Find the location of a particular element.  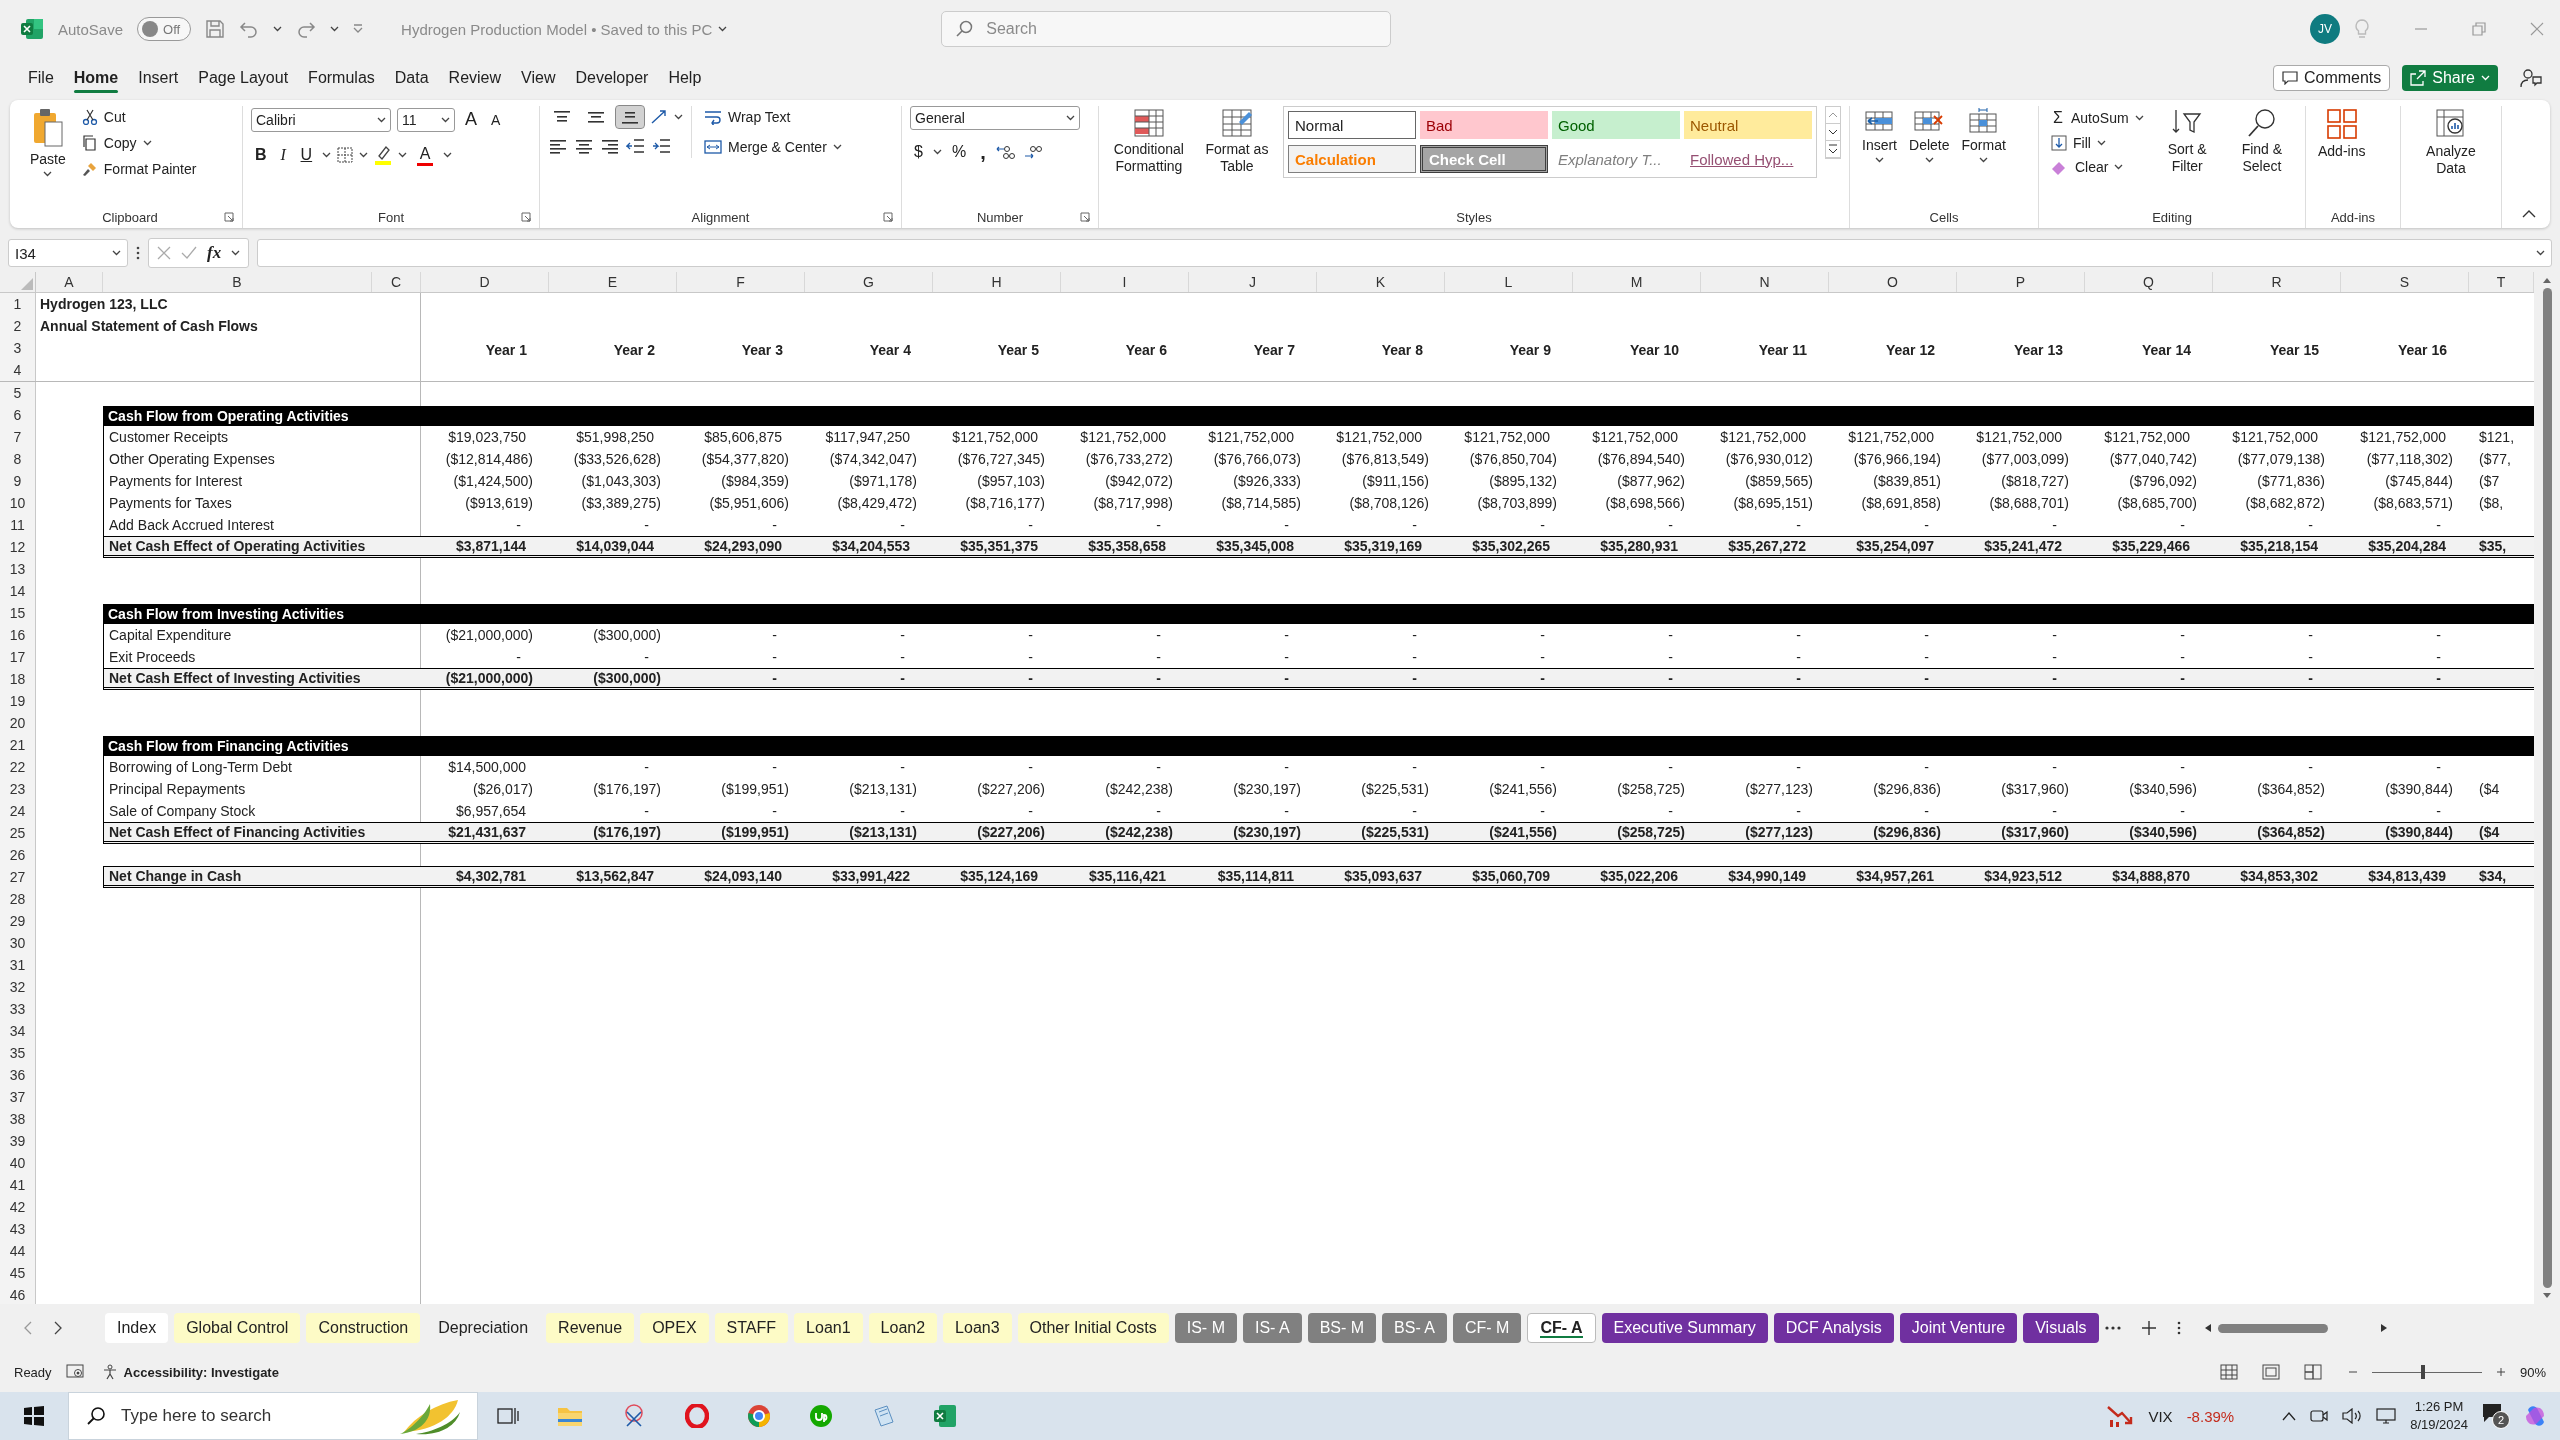

taskbar-search-field: Type here to search is located at coordinates (273, 1416).